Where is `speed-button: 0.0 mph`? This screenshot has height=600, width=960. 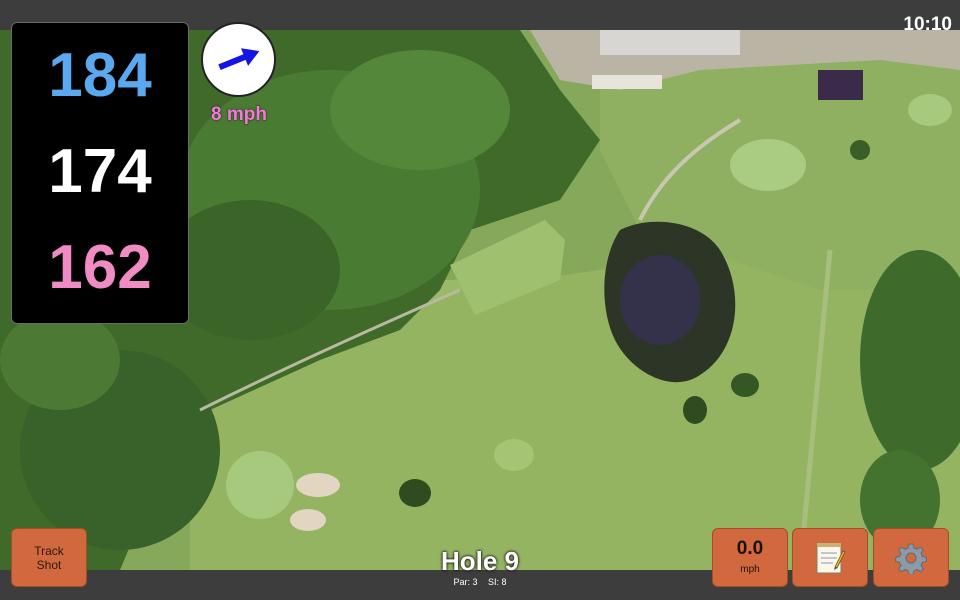 speed-button: 0.0 mph is located at coordinates (750, 557).